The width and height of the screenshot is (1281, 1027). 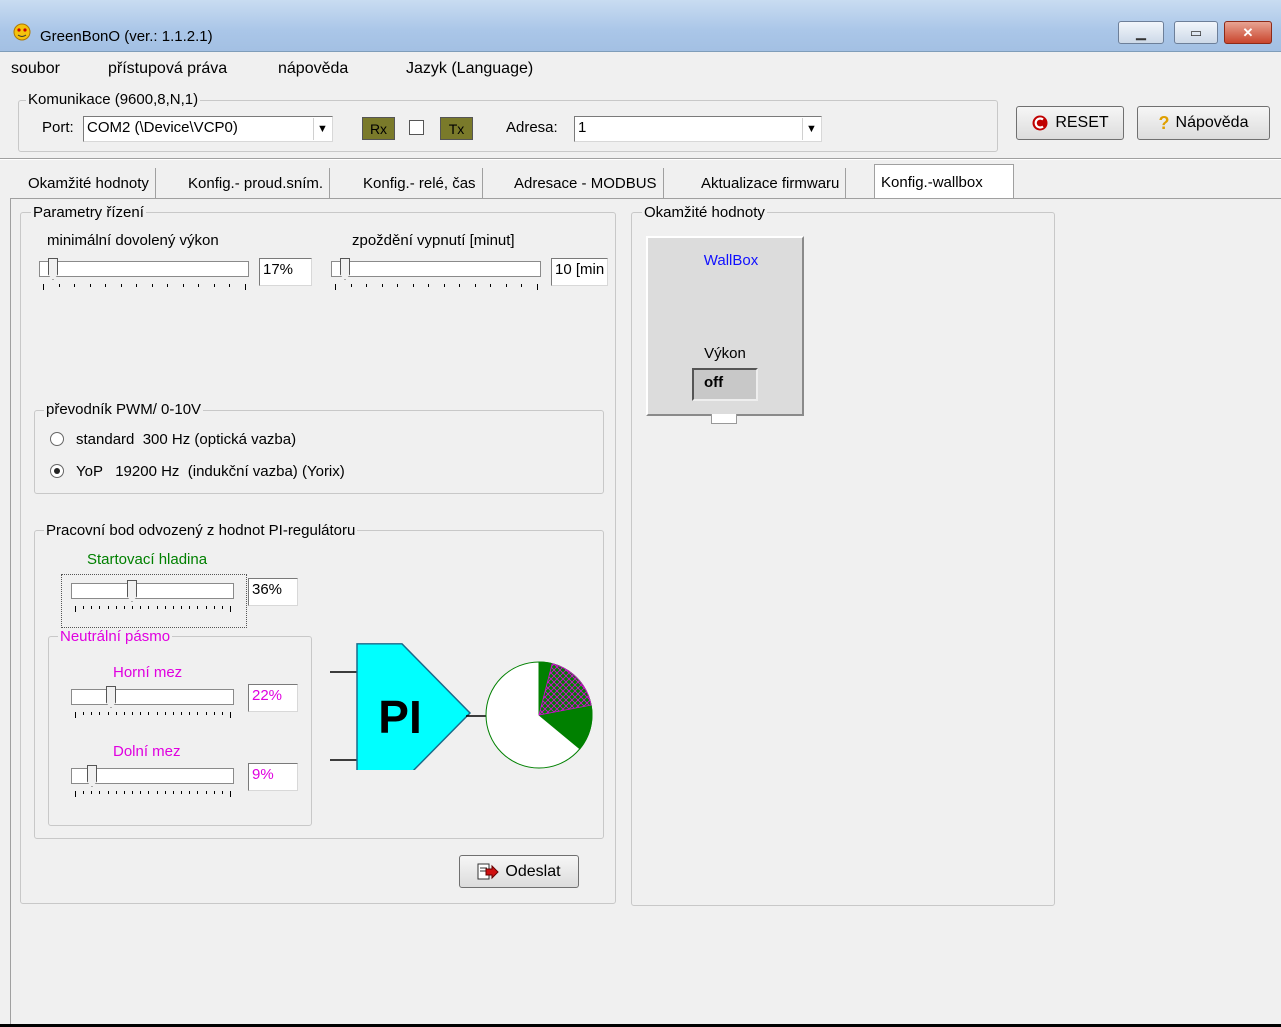 I want to click on title-bar: GreenBonO (ver.: 1.1.2.1) ▁ ▭ ✕, so click(x=640, y=26).